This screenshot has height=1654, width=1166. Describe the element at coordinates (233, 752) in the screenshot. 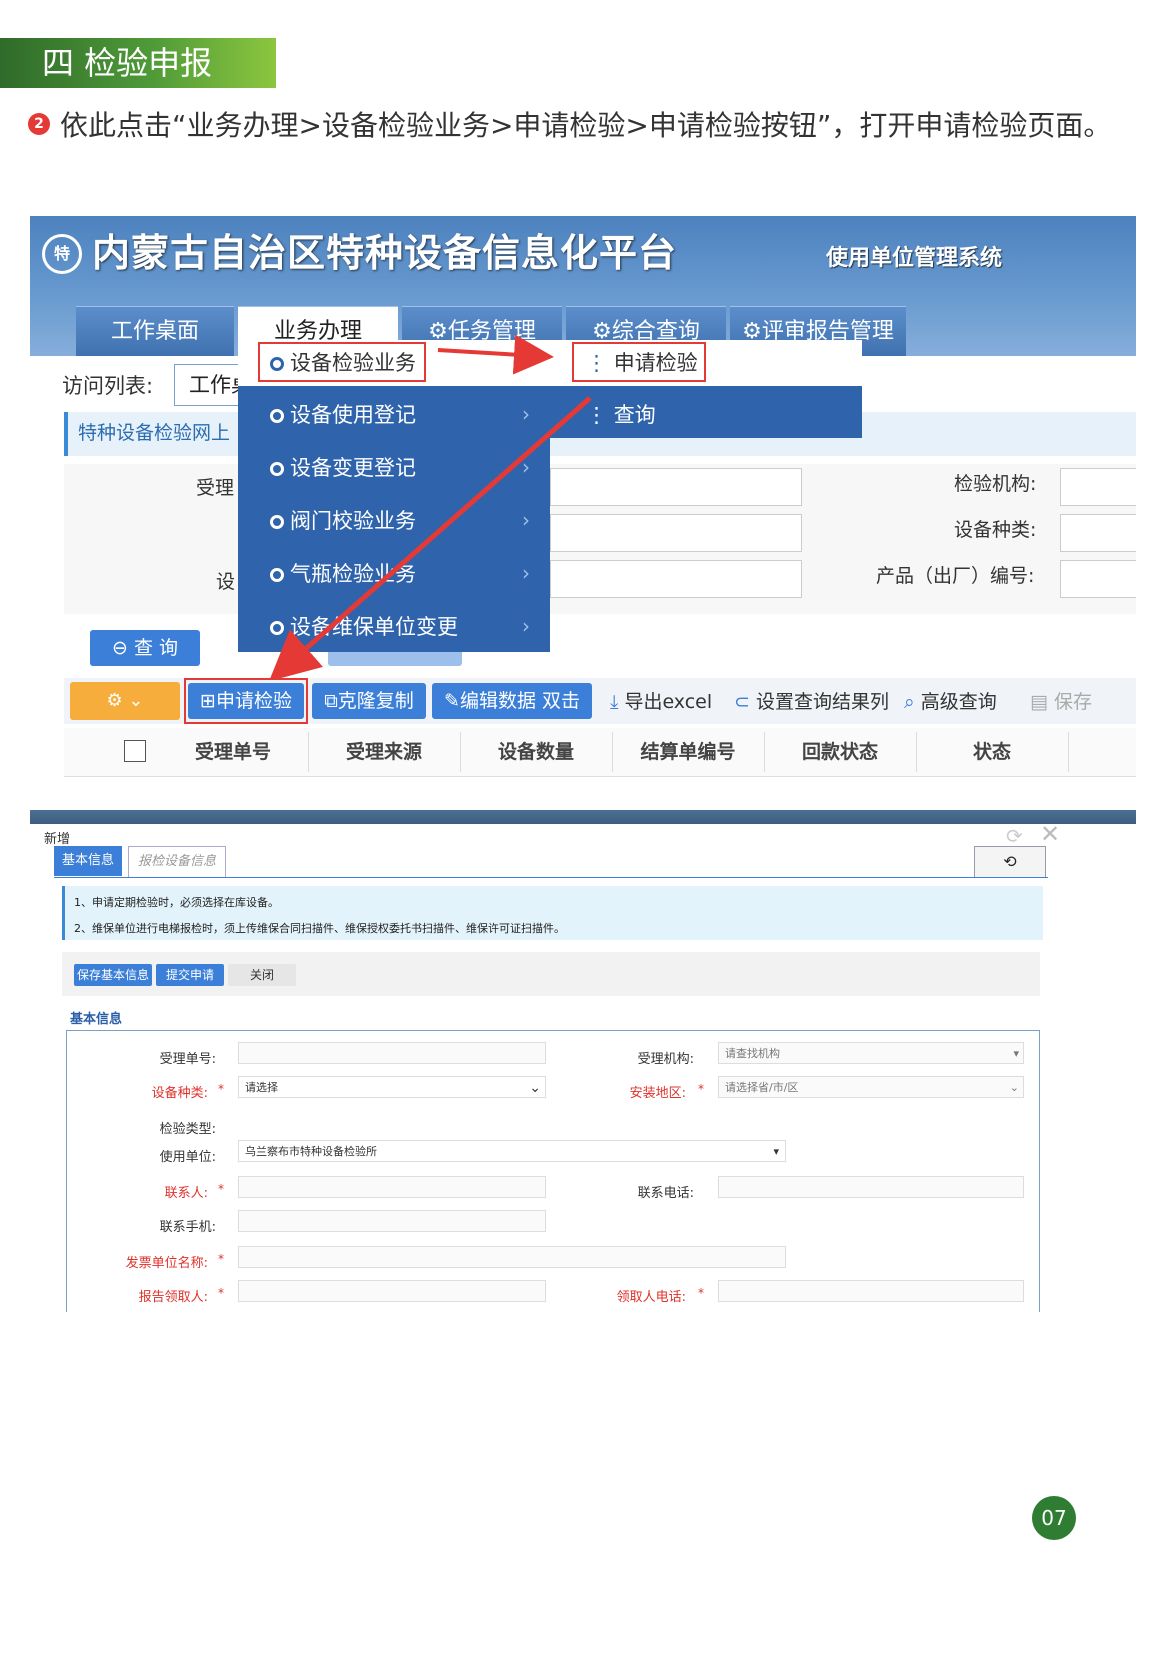

I see `grid-col-accept-no: 受理单号` at that location.